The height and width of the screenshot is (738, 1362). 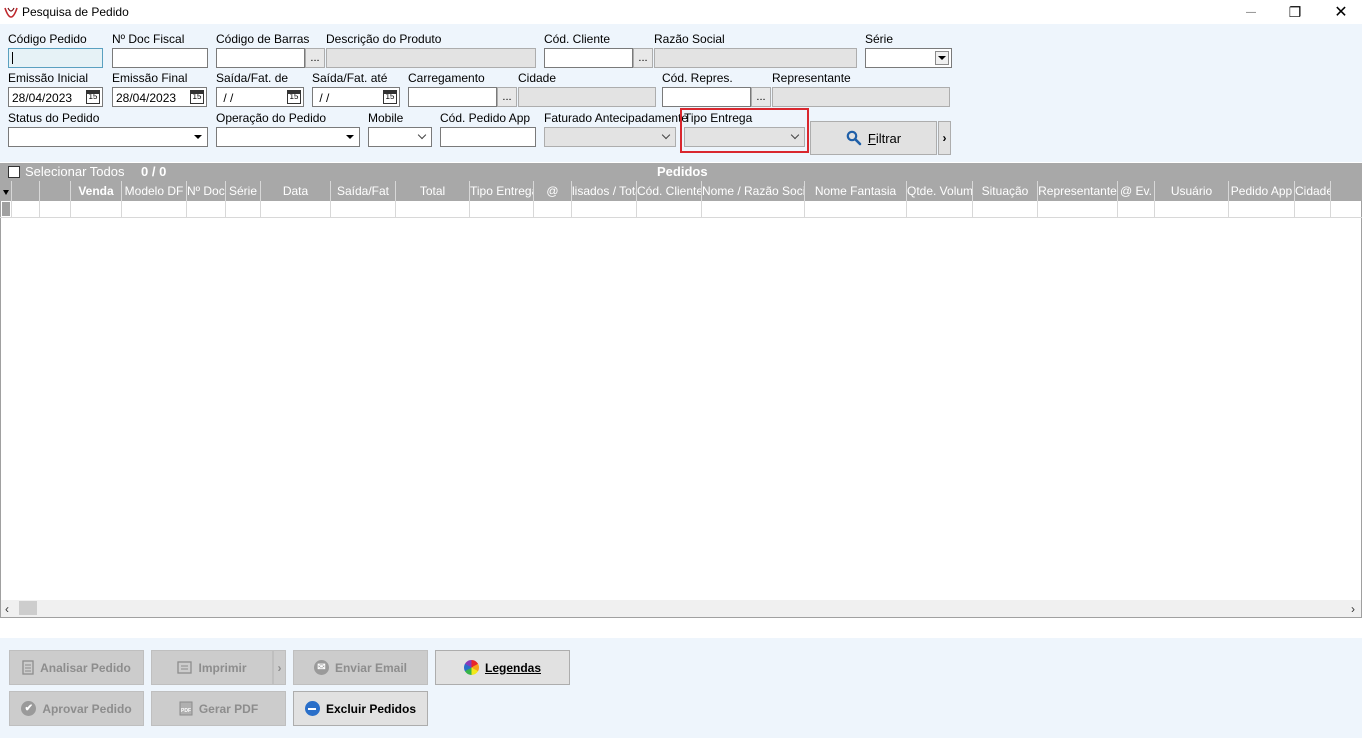 What do you see at coordinates (753, 191) in the screenshot?
I see `column-header: Nome / Razão Social` at bounding box center [753, 191].